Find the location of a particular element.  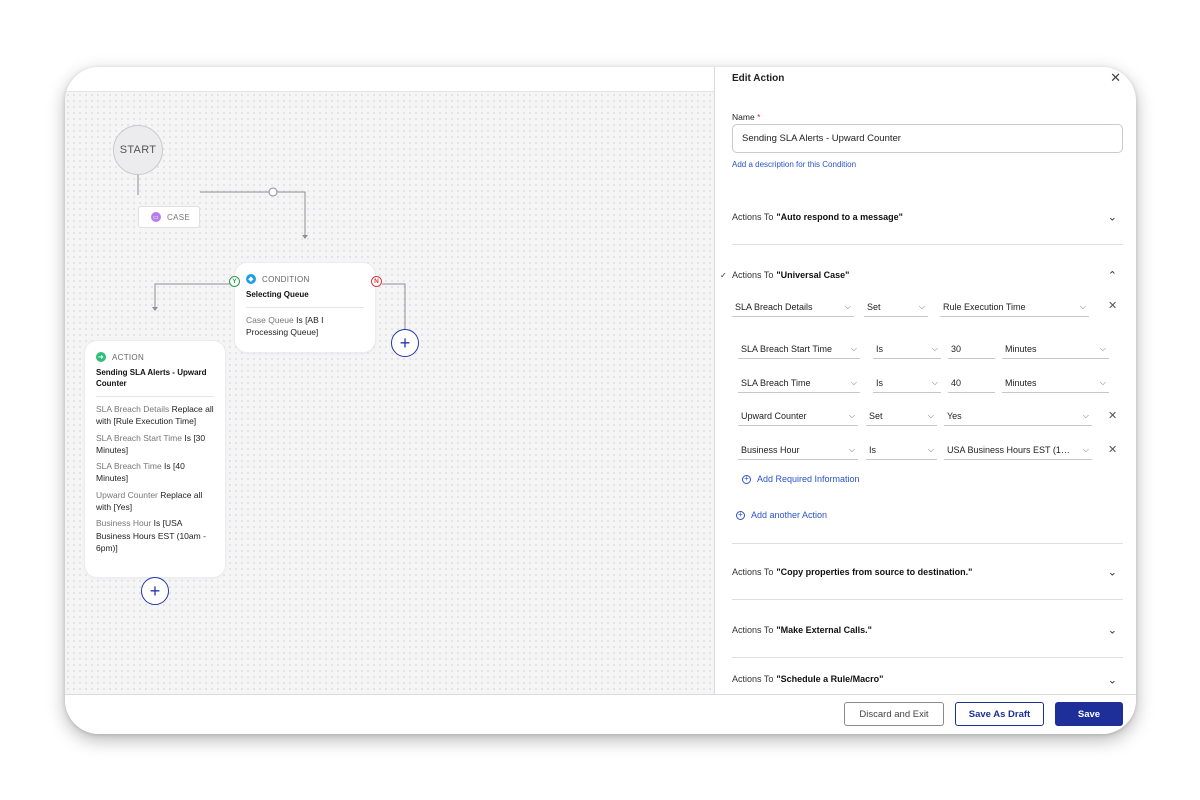

field-select-value: Upward Counter is located at coordinates (774, 415).